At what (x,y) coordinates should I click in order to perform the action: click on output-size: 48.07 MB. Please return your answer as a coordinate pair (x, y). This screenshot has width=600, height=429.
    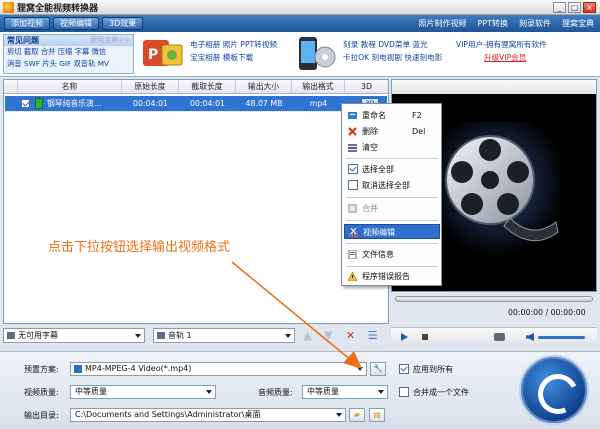
    Looking at the image, I should click on (264, 103).